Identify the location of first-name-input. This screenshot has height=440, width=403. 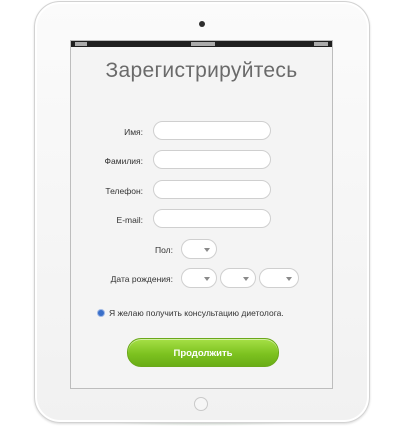
(212, 130).